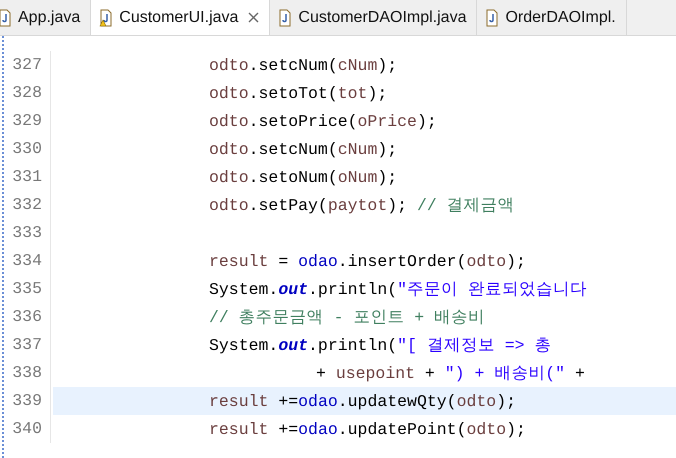 The image size is (676, 458). Describe the element at coordinates (367, 261) in the screenshot. I see `code-line: result = odao.insertOrder(odto);` at that location.